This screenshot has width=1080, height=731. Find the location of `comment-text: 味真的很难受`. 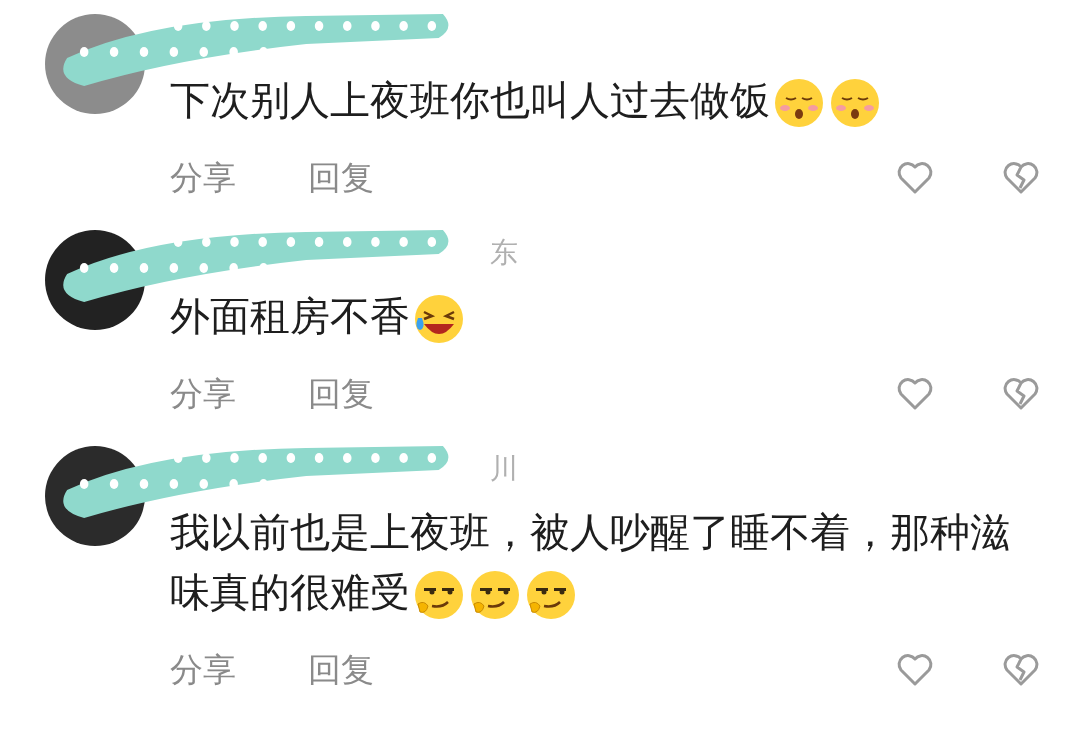

comment-text: 味真的很难受 is located at coordinates (290, 592).